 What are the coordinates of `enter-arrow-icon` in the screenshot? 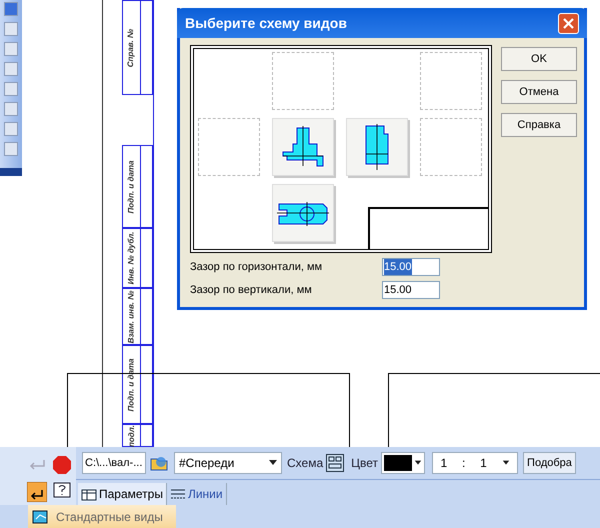 It's located at (37, 465).